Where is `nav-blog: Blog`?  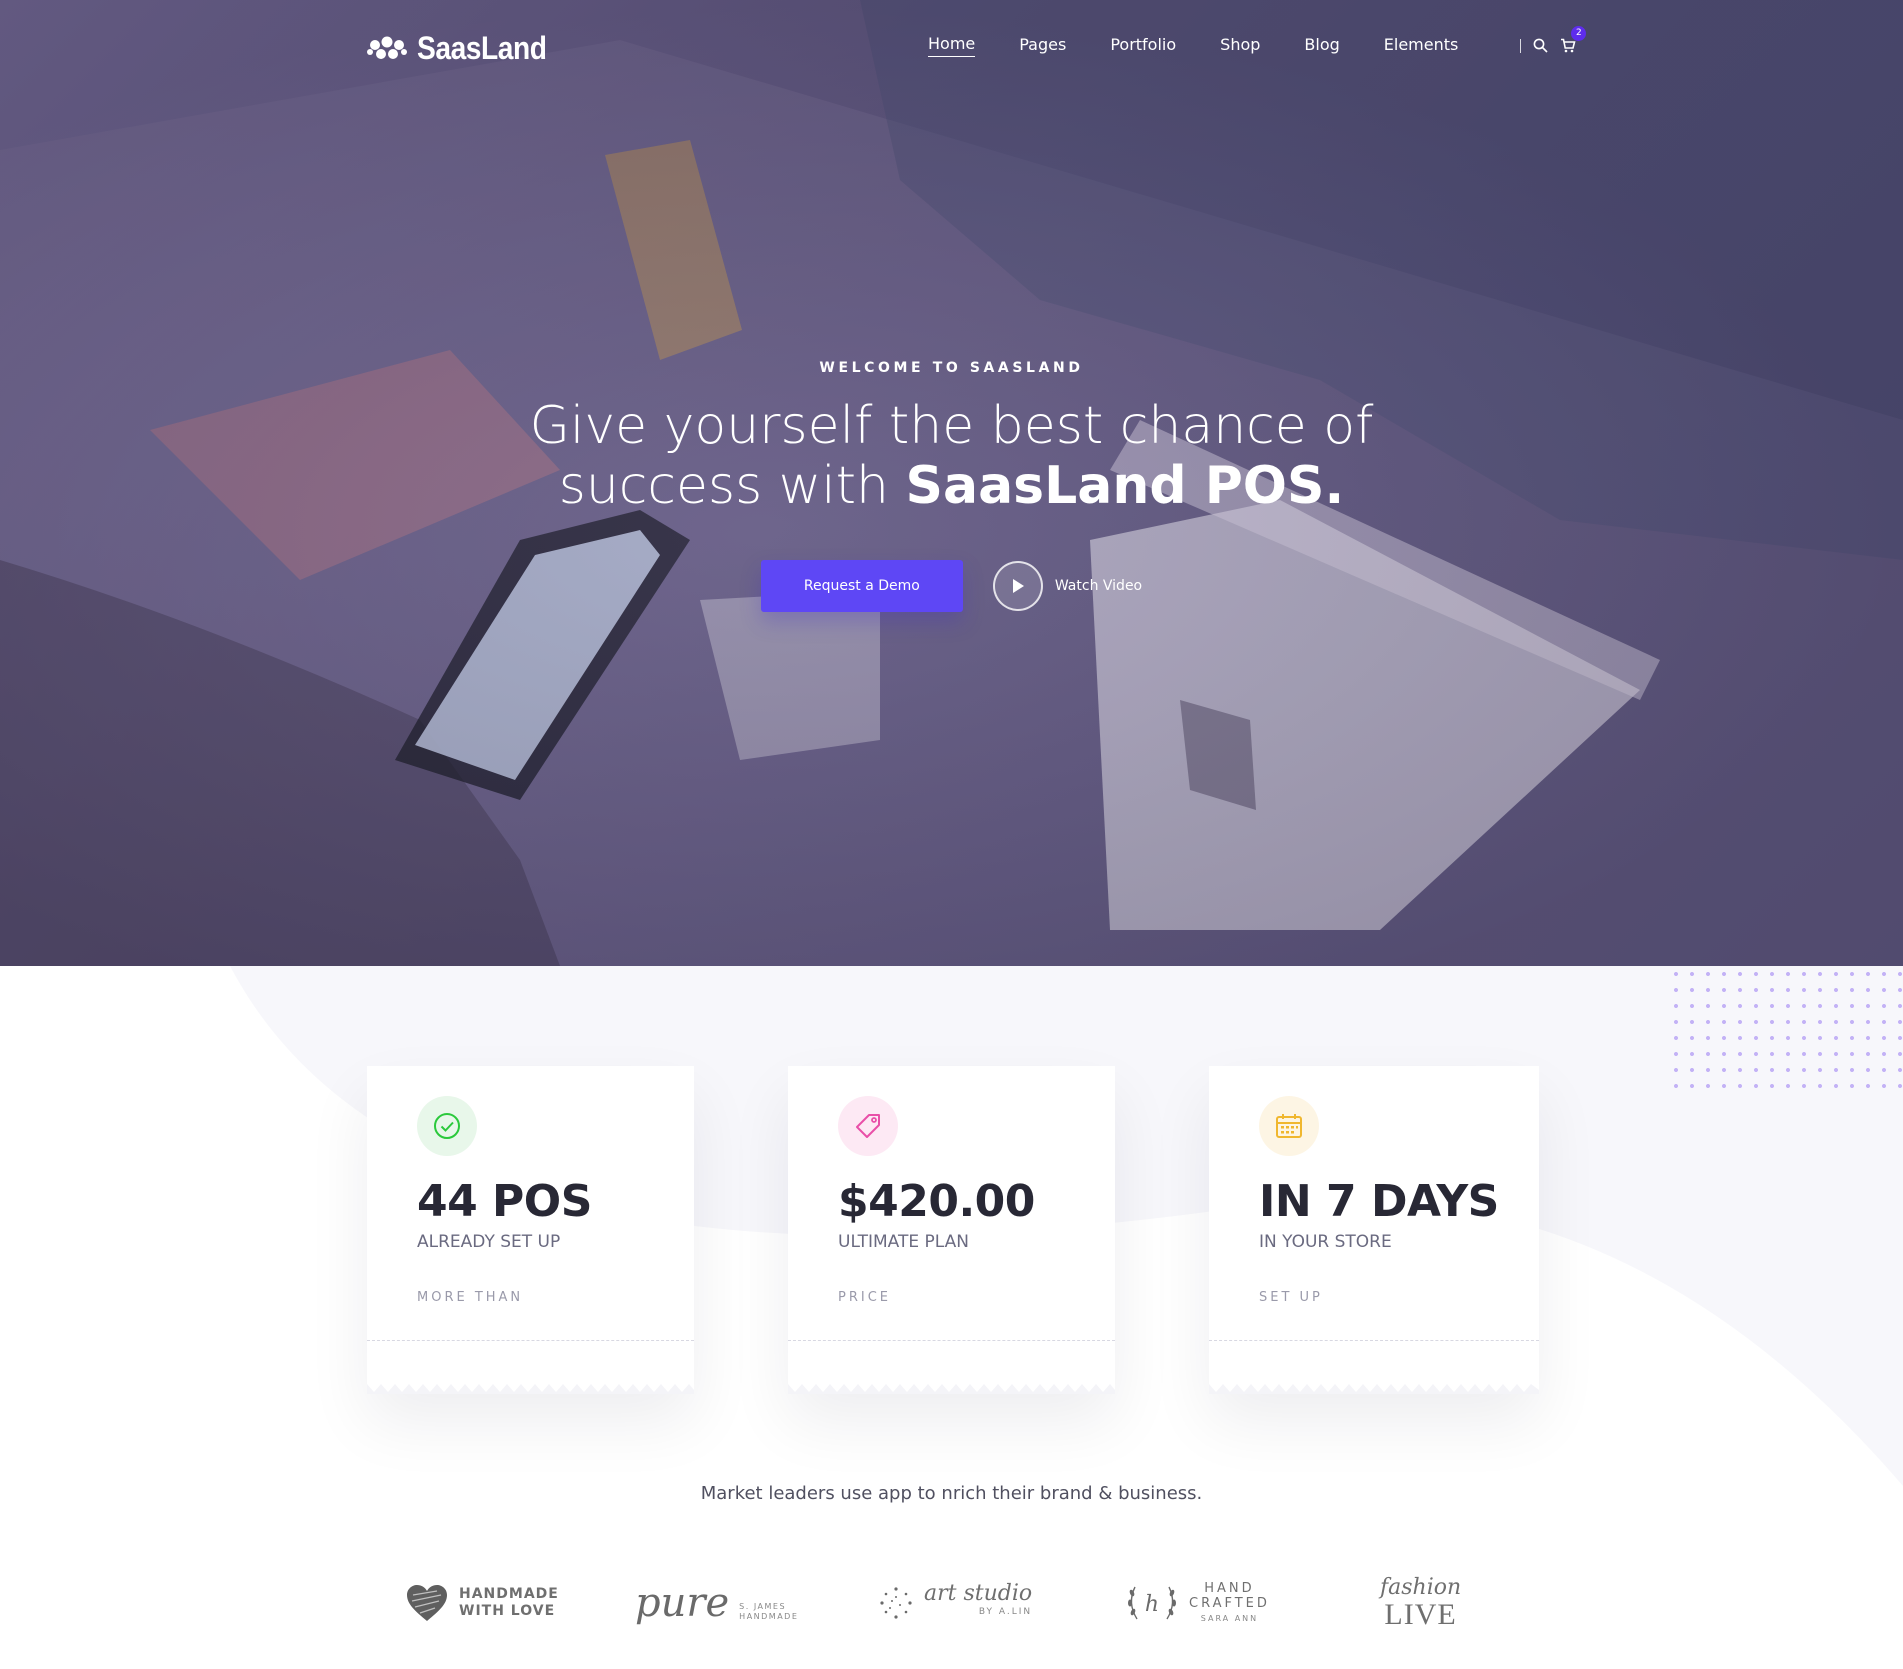
nav-blog: Blog is located at coordinates (1321, 46).